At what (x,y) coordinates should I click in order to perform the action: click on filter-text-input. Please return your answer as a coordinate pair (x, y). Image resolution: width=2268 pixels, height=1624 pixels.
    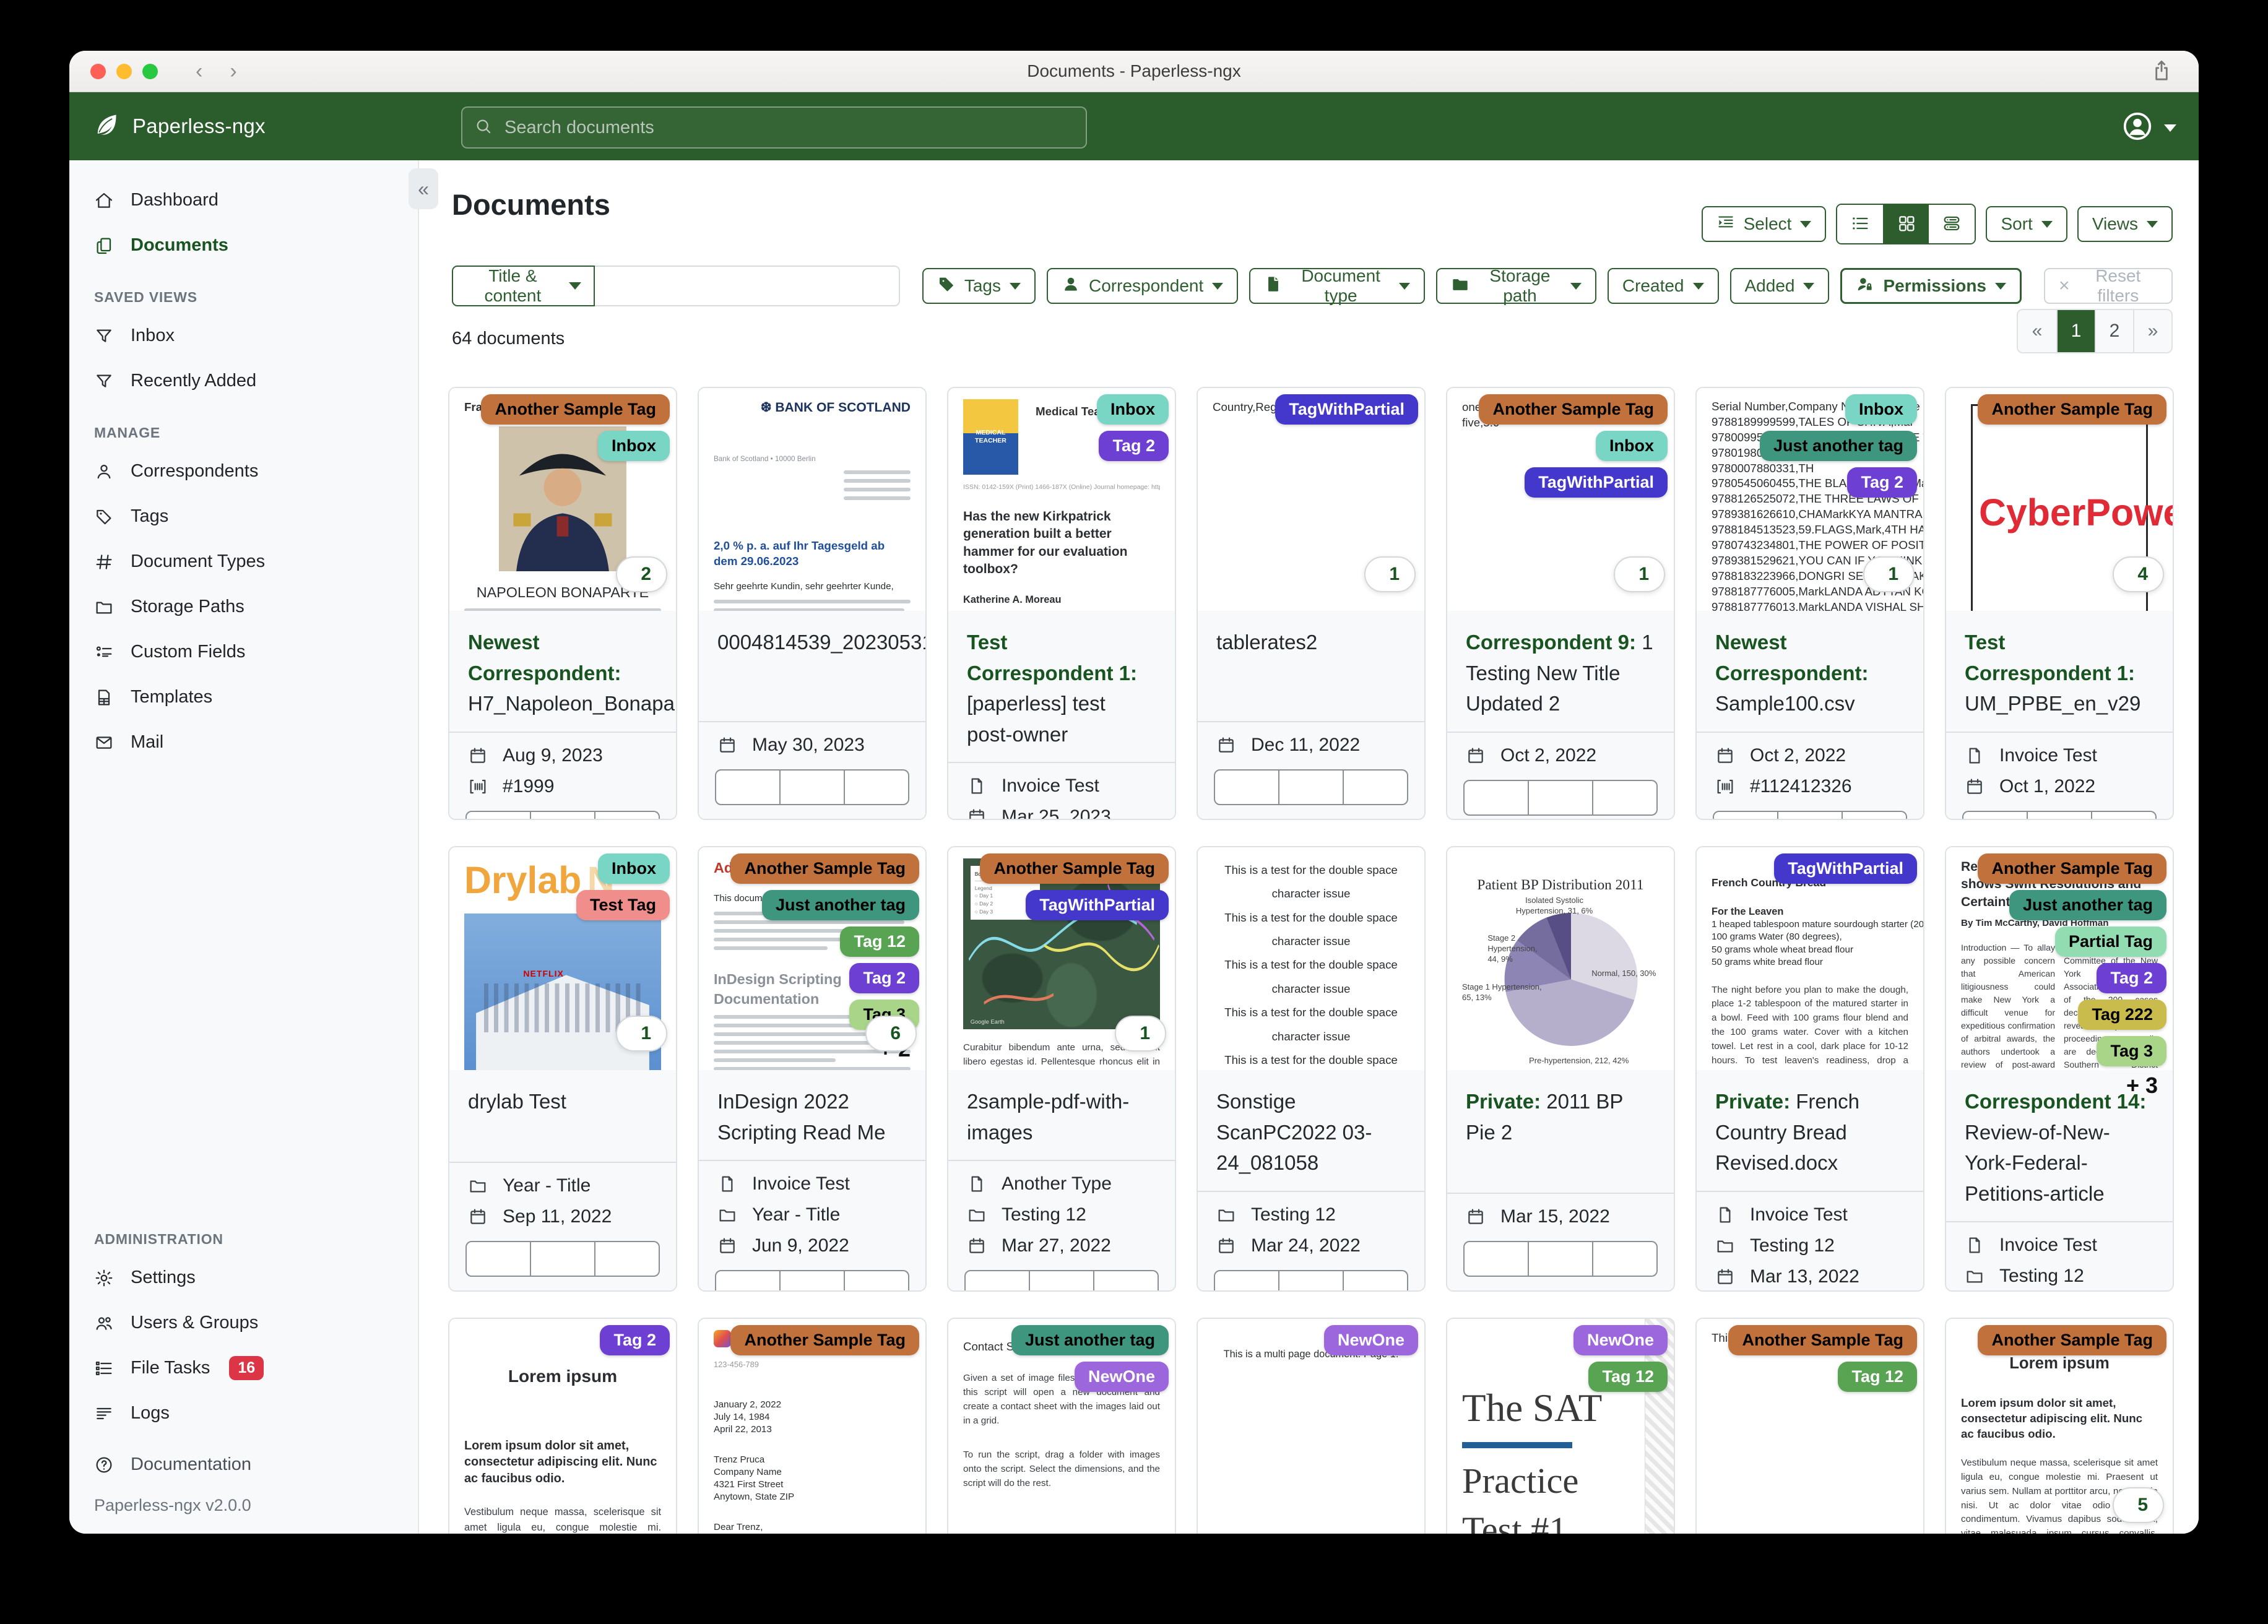
    Looking at the image, I should click on (747, 286).